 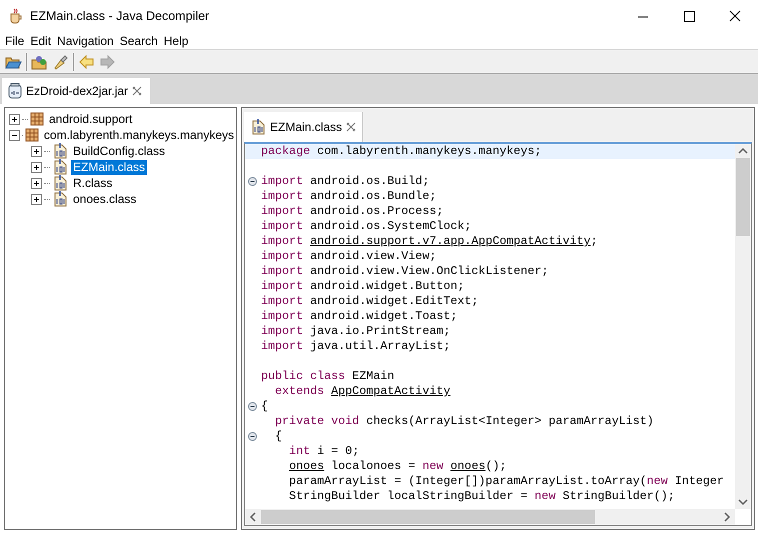 What do you see at coordinates (76, 91) in the screenshot?
I see `file-tab: EzDroid-dex2jar.jar` at bounding box center [76, 91].